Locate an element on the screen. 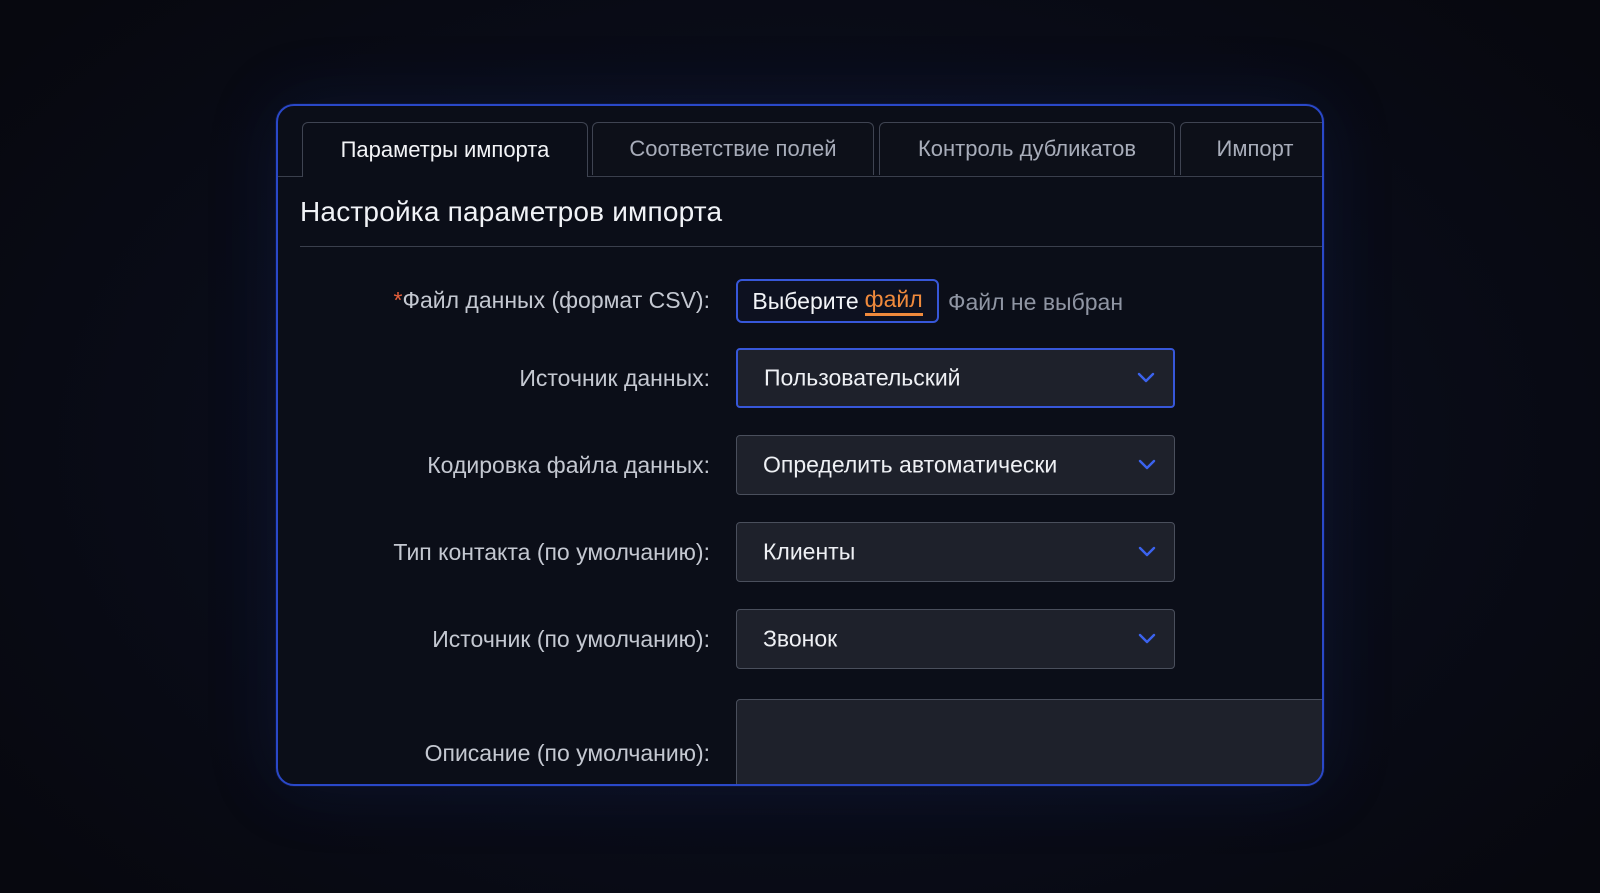 The width and height of the screenshot is (1600, 893). contact-type-value: Клиенты is located at coordinates (809, 551).